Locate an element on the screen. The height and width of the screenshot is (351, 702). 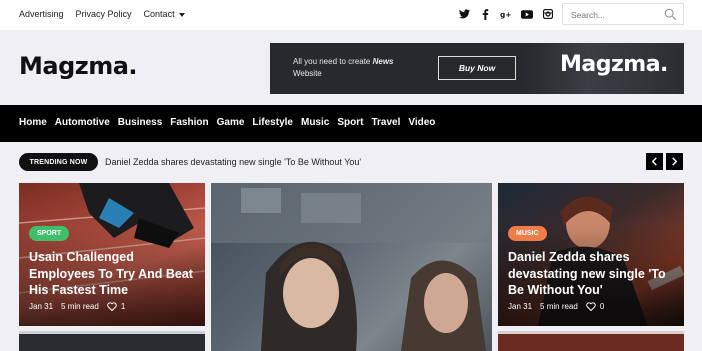
buy-now-button: Buy Now is located at coordinates (477, 68).